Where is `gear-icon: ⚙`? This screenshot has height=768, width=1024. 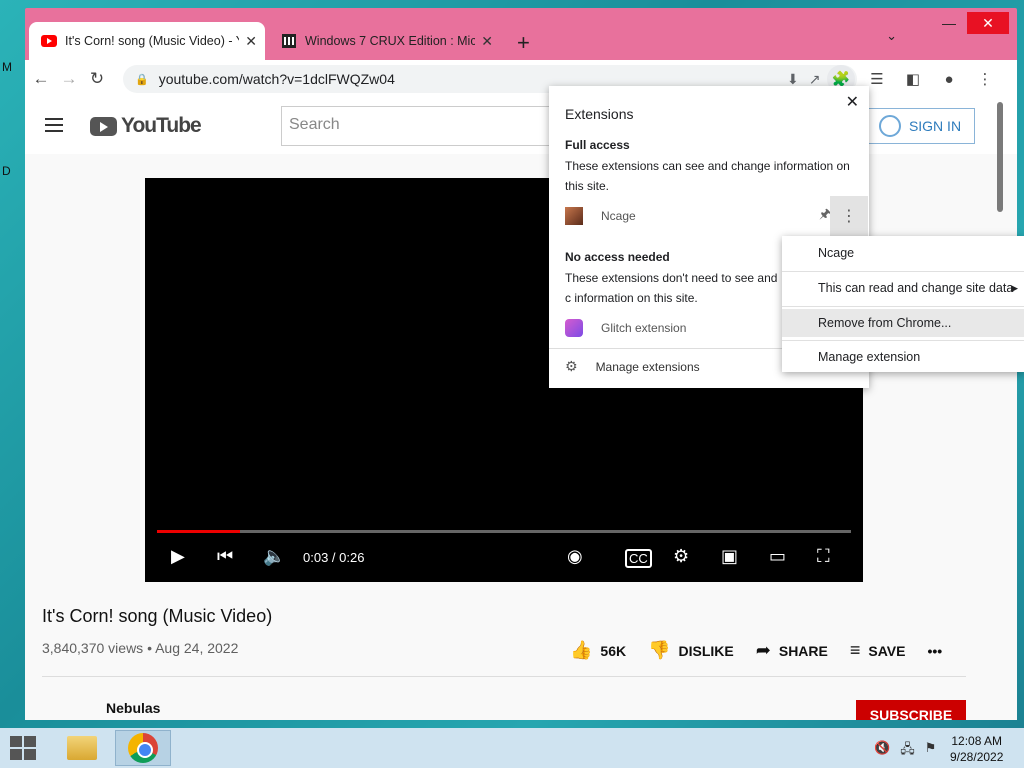 gear-icon: ⚙ is located at coordinates (571, 366).